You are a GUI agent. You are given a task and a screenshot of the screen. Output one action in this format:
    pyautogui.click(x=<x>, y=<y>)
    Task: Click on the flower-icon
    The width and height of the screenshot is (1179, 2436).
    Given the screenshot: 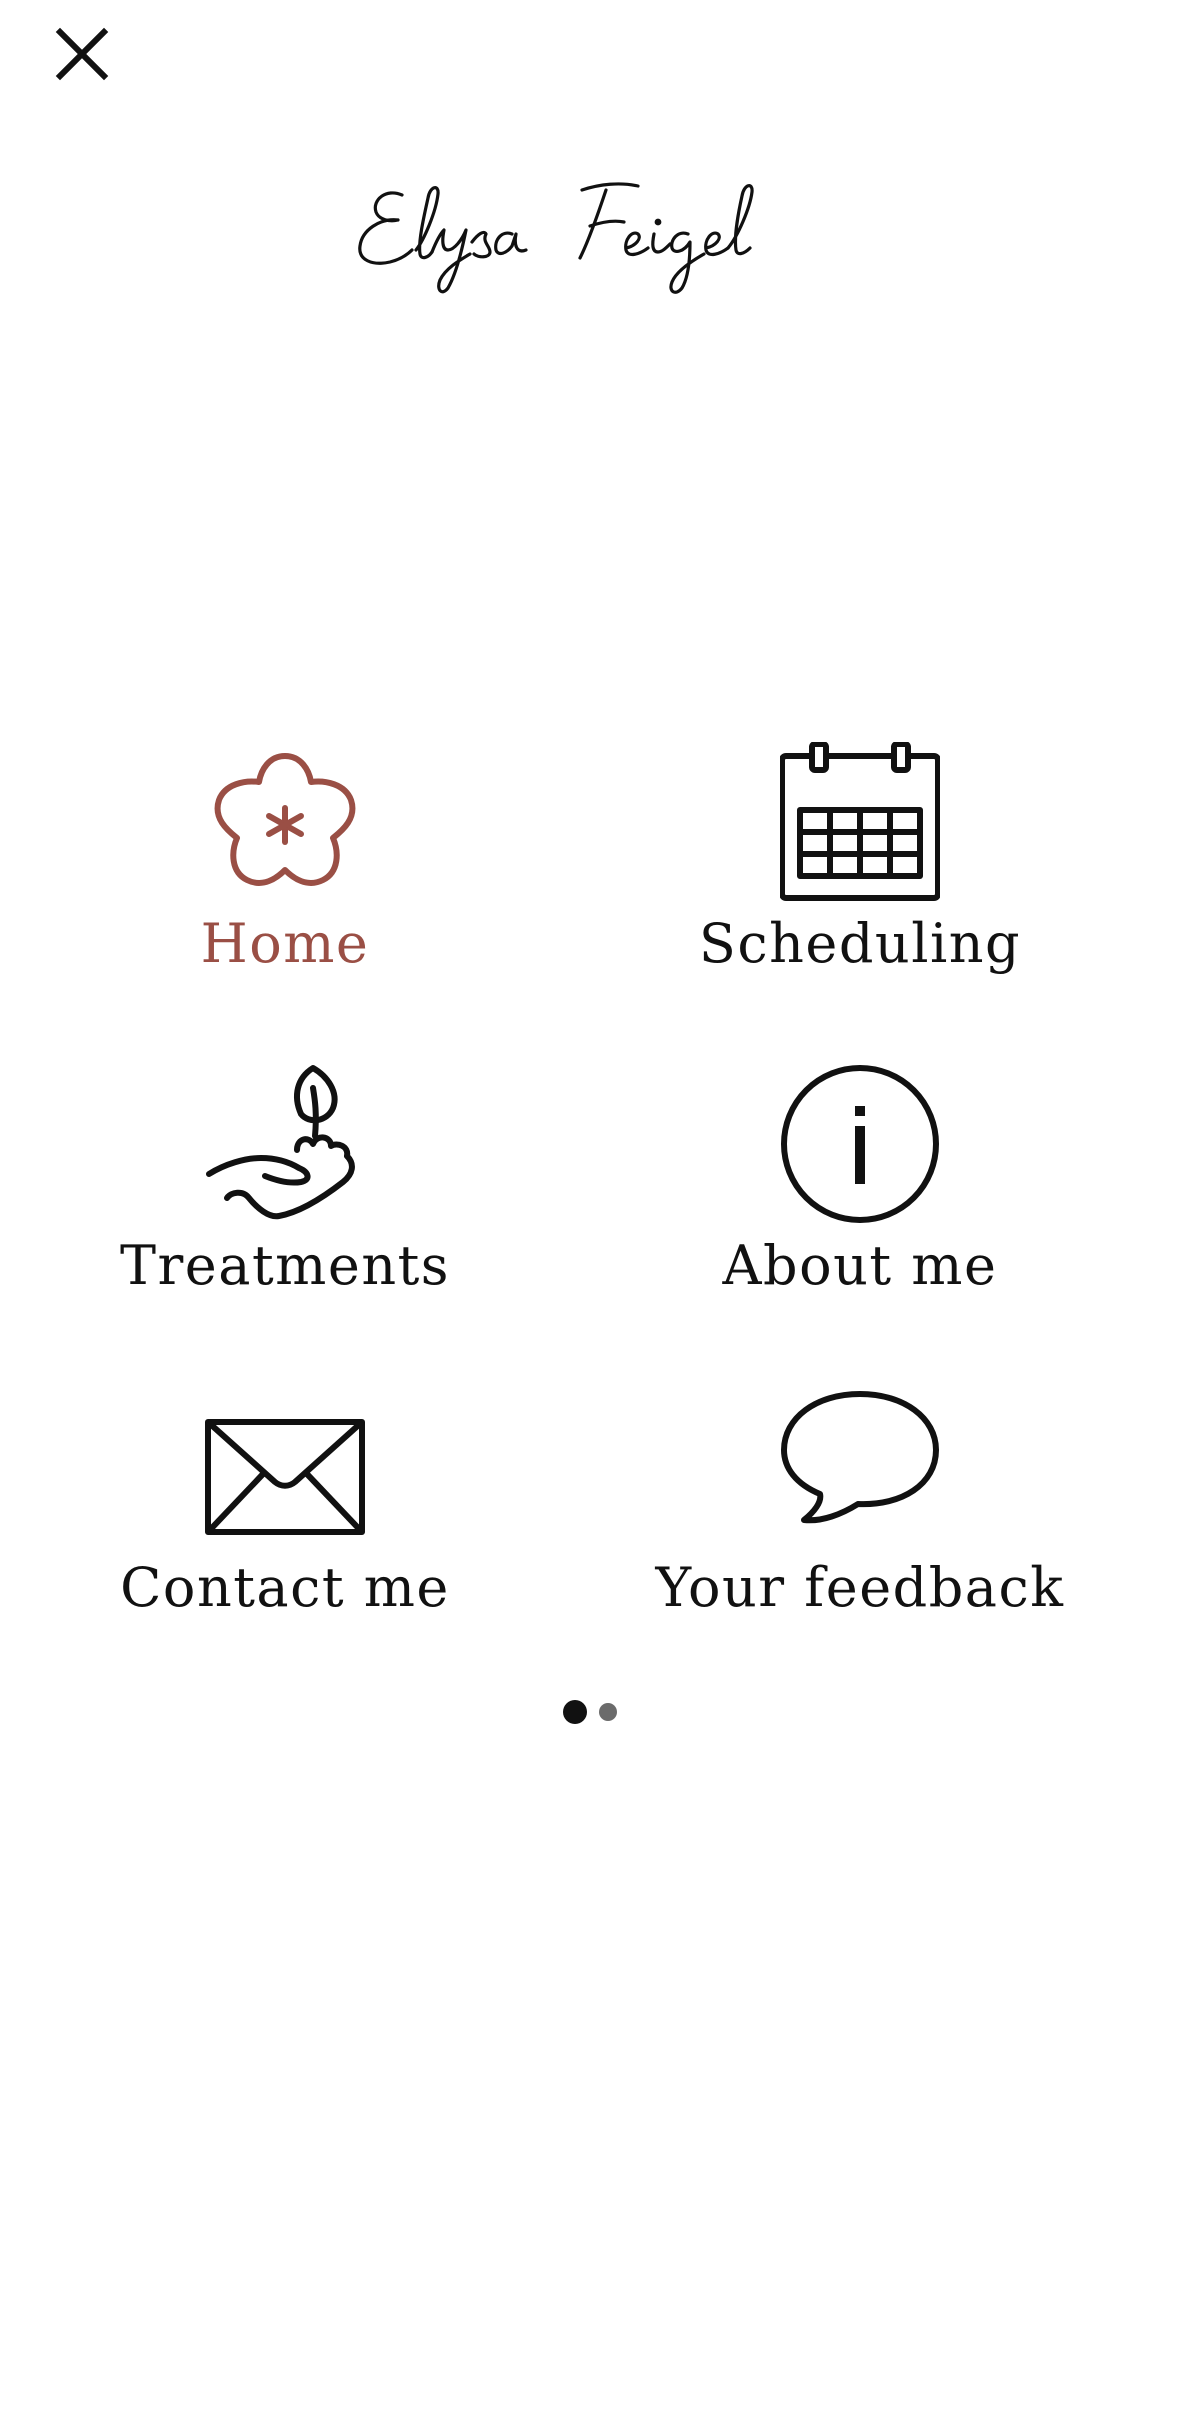 What is the action you would take?
    pyautogui.click(x=285, y=822)
    